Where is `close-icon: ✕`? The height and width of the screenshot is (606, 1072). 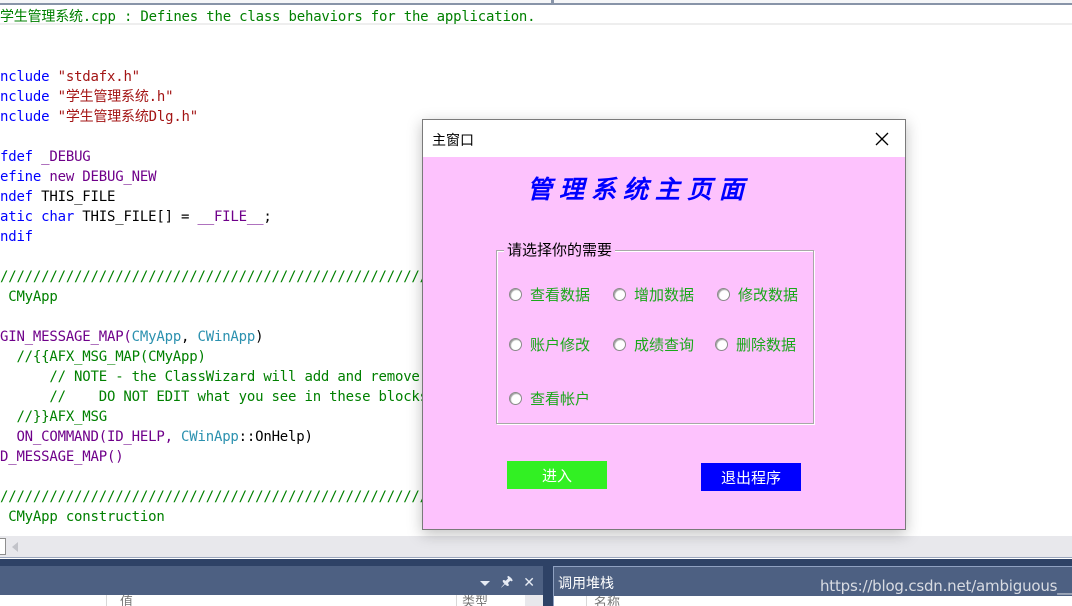
close-icon: ✕ is located at coordinates (529, 583).